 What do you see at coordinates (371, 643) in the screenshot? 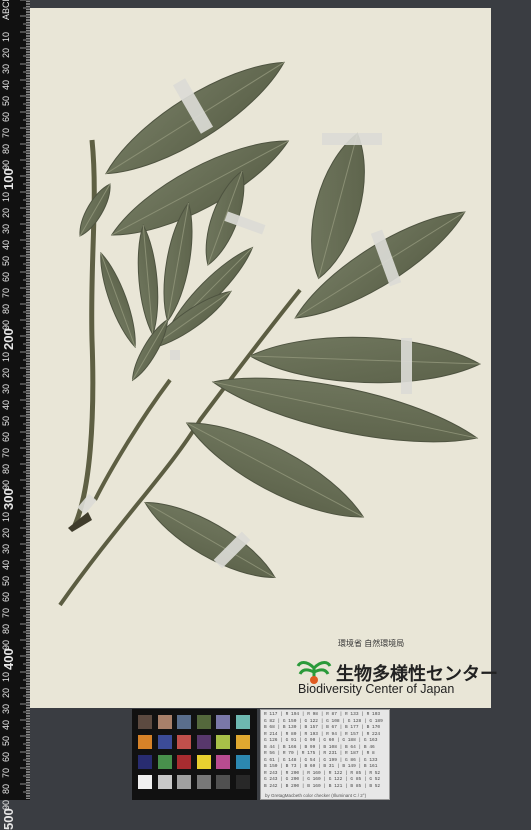
I see `logo-org-name: 環境省 自然環境局` at bounding box center [371, 643].